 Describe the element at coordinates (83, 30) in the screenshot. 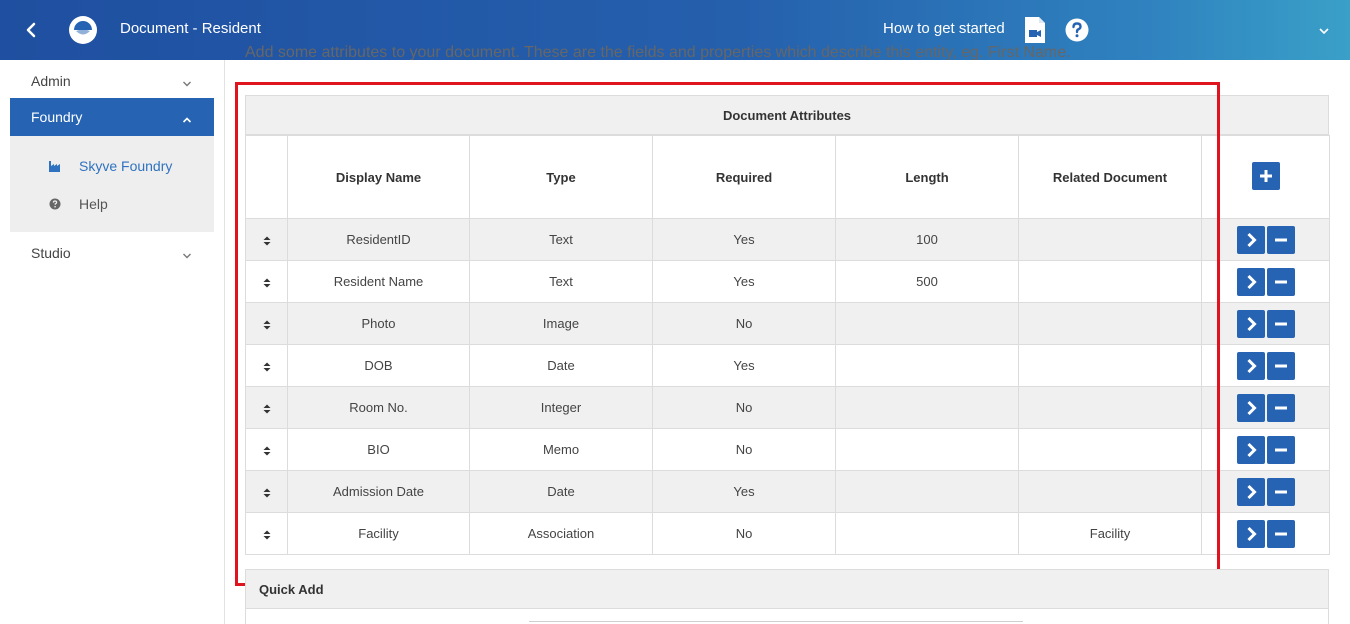

I see `app-logo` at that location.